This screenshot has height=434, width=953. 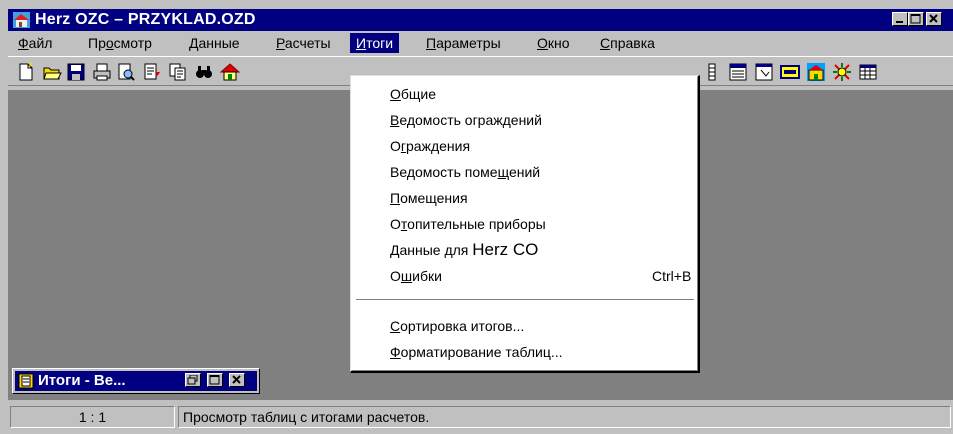 What do you see at coordinates (92, 417) in the screenshot?
I see `status-position: 1` at bounding box center [92, 417].